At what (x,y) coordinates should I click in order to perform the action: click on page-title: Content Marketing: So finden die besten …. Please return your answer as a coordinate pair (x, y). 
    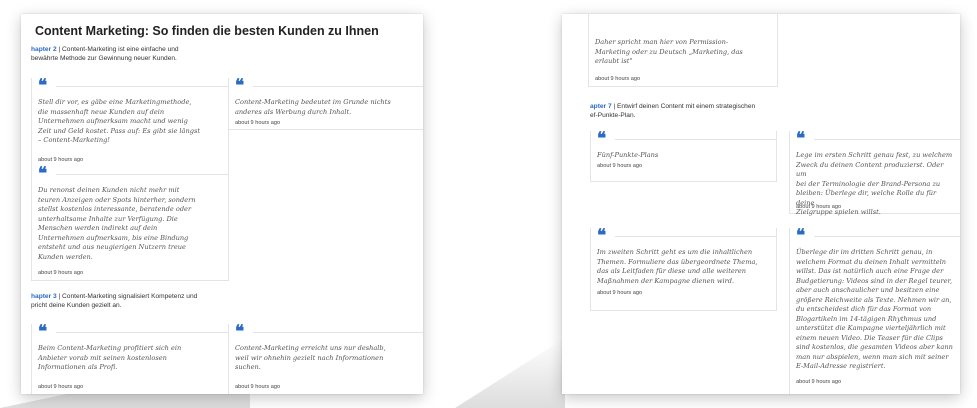
    Looking at the image, I should click on (207, 31).